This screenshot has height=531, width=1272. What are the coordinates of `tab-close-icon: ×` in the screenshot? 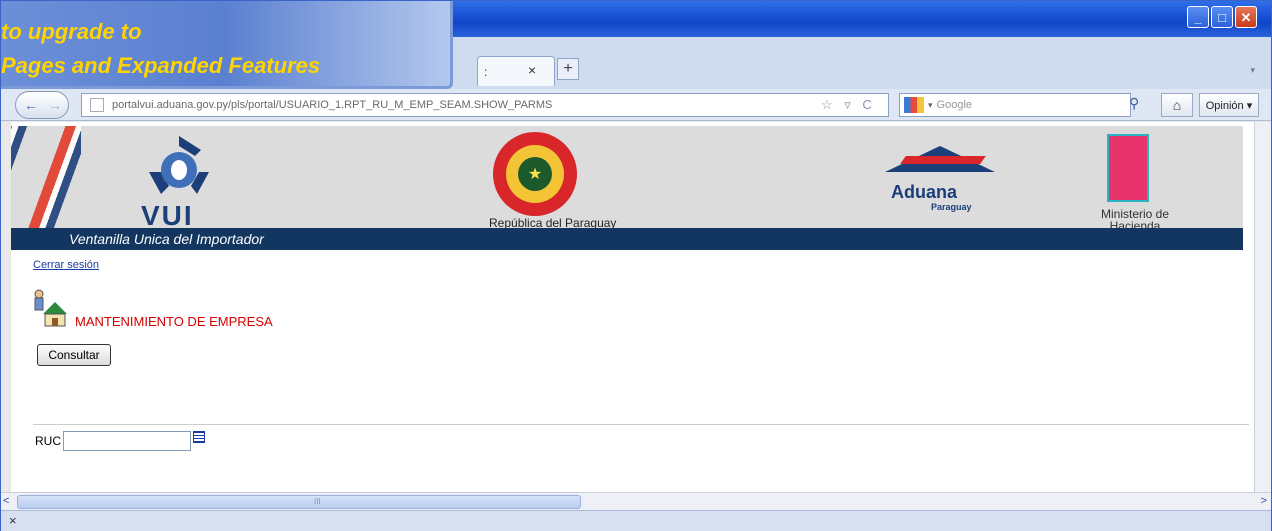 It's located at (532, 70).